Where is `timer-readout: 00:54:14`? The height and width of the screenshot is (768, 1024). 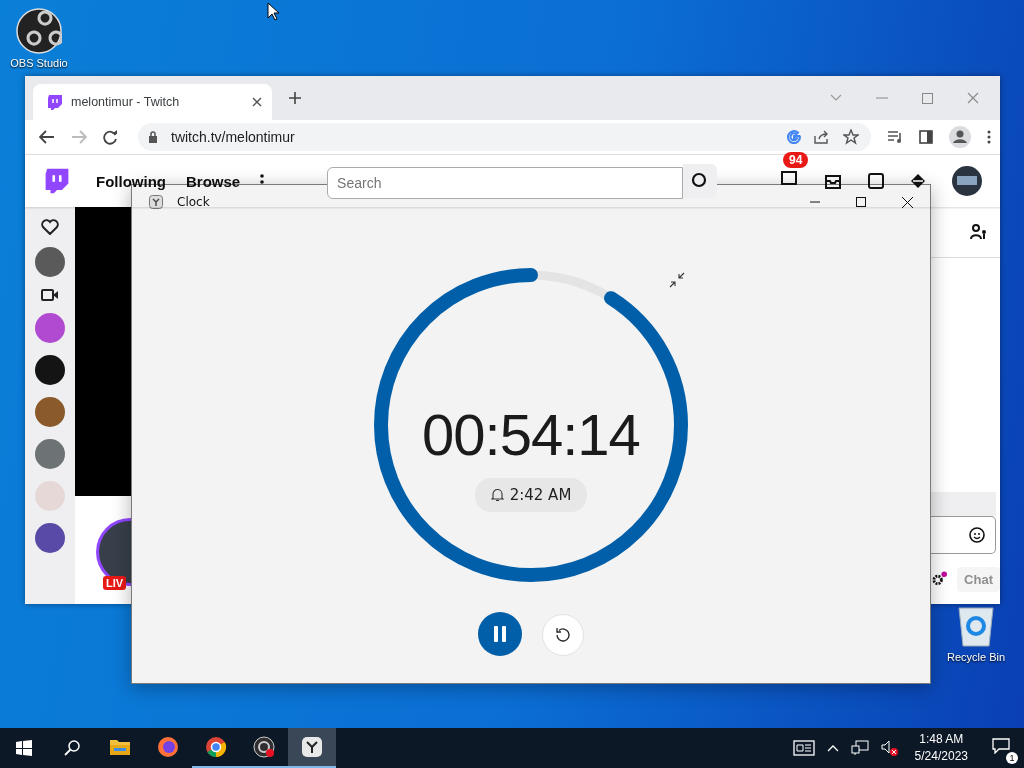 timer-readout: 00:54:14 is located at coordinates (531, 434).